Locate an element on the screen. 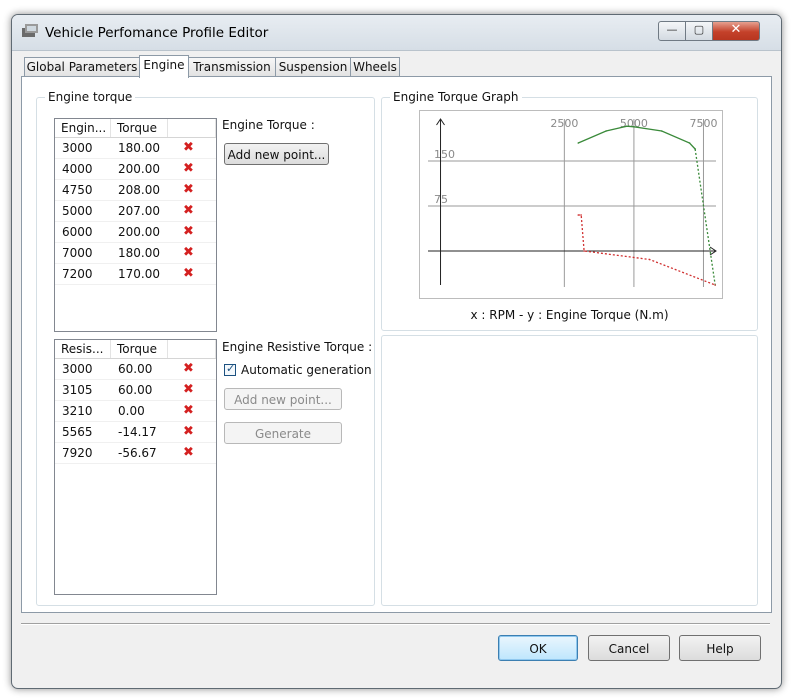  tab-suspension: Suspension is located at coordinates (313, 66).